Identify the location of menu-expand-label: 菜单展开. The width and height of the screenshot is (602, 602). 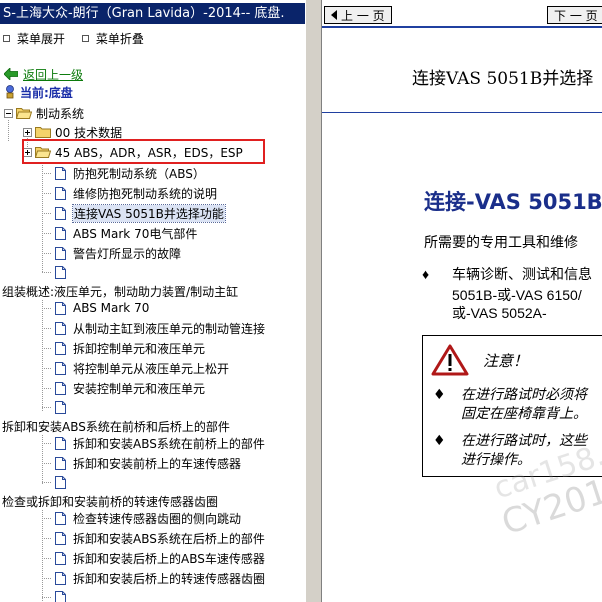
(41, 38).